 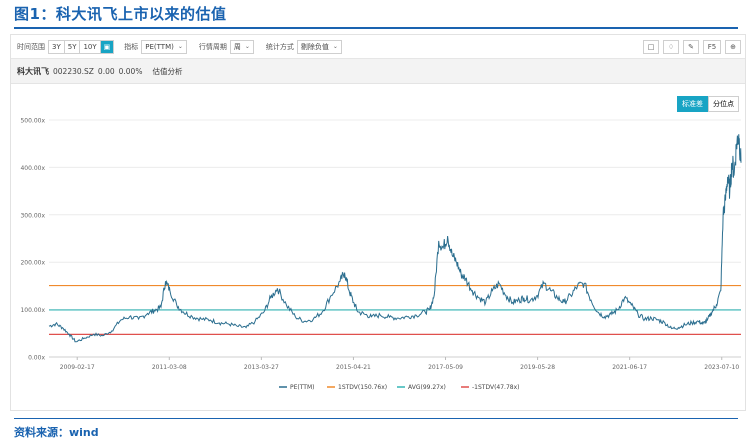 I want to click on stock-info-bar: 科大讯飞 002230.SZ 0.00 0.00% 估值分析, so click(x=378, y=71).